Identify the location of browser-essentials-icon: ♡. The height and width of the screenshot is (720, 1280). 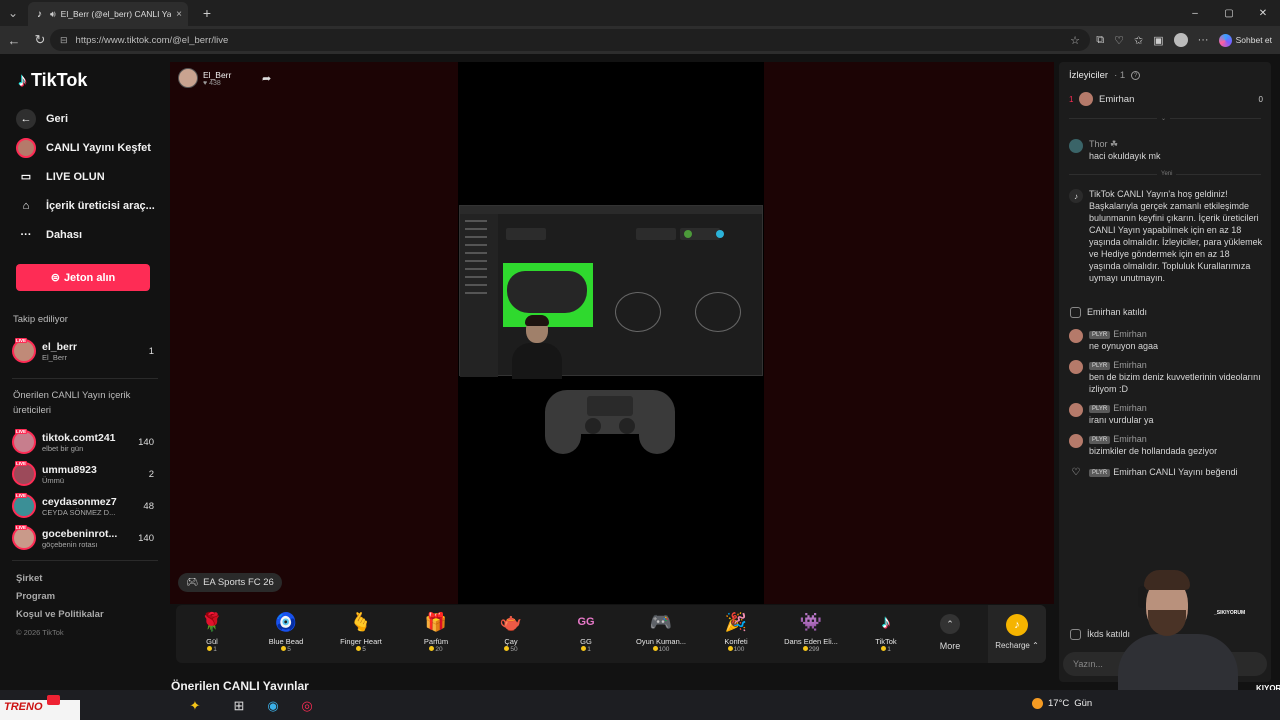
(1119, 40).